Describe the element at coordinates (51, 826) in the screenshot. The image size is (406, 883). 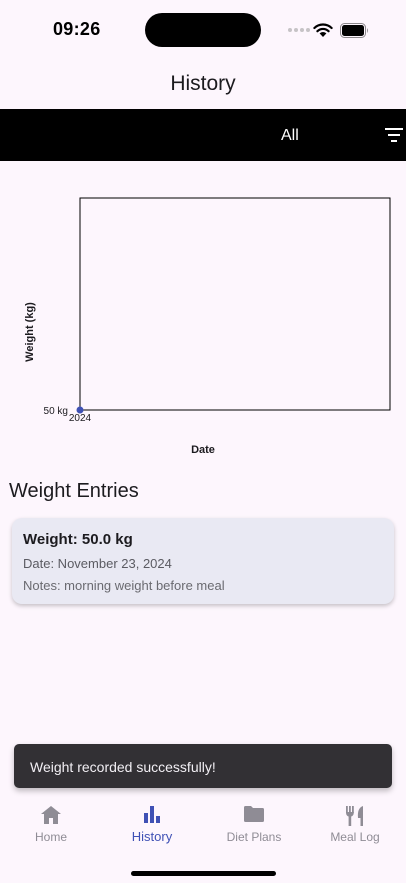
I see `nav-item-home: Home` at that location.